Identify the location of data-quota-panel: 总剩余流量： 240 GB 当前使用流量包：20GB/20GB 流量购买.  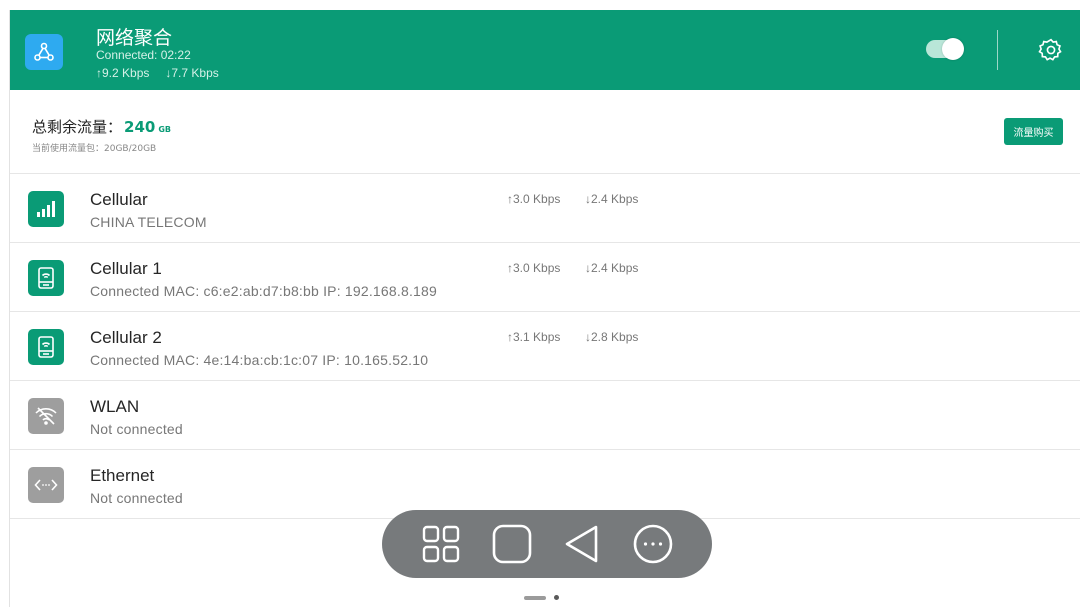
(545, 132).